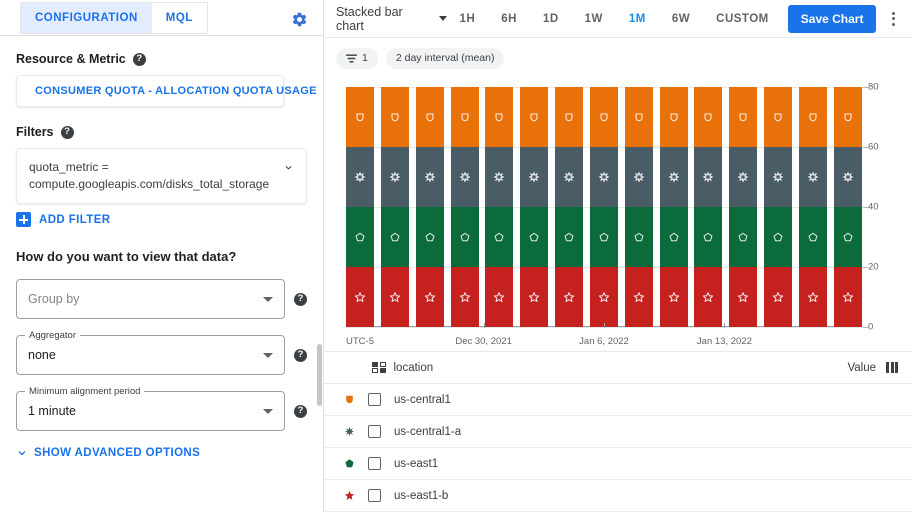 This screenshot has height=512, width=912. What do you see at coordinates (150, 352) in the screenshot?
I see `aggregator-select: Aggregator none` at bounding box center [150, 352].